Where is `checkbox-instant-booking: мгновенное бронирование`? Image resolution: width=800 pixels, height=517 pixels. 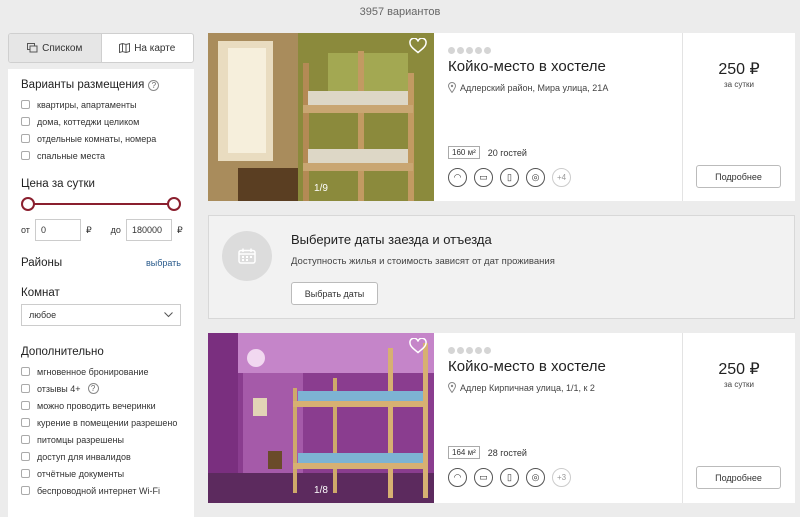
checkbox-instant-booking: мгновенное бронирование is located at coordinates (101, 371).